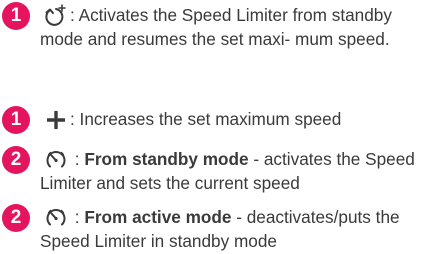  I want to click on mode-label: From active mode, so click(158, 217).